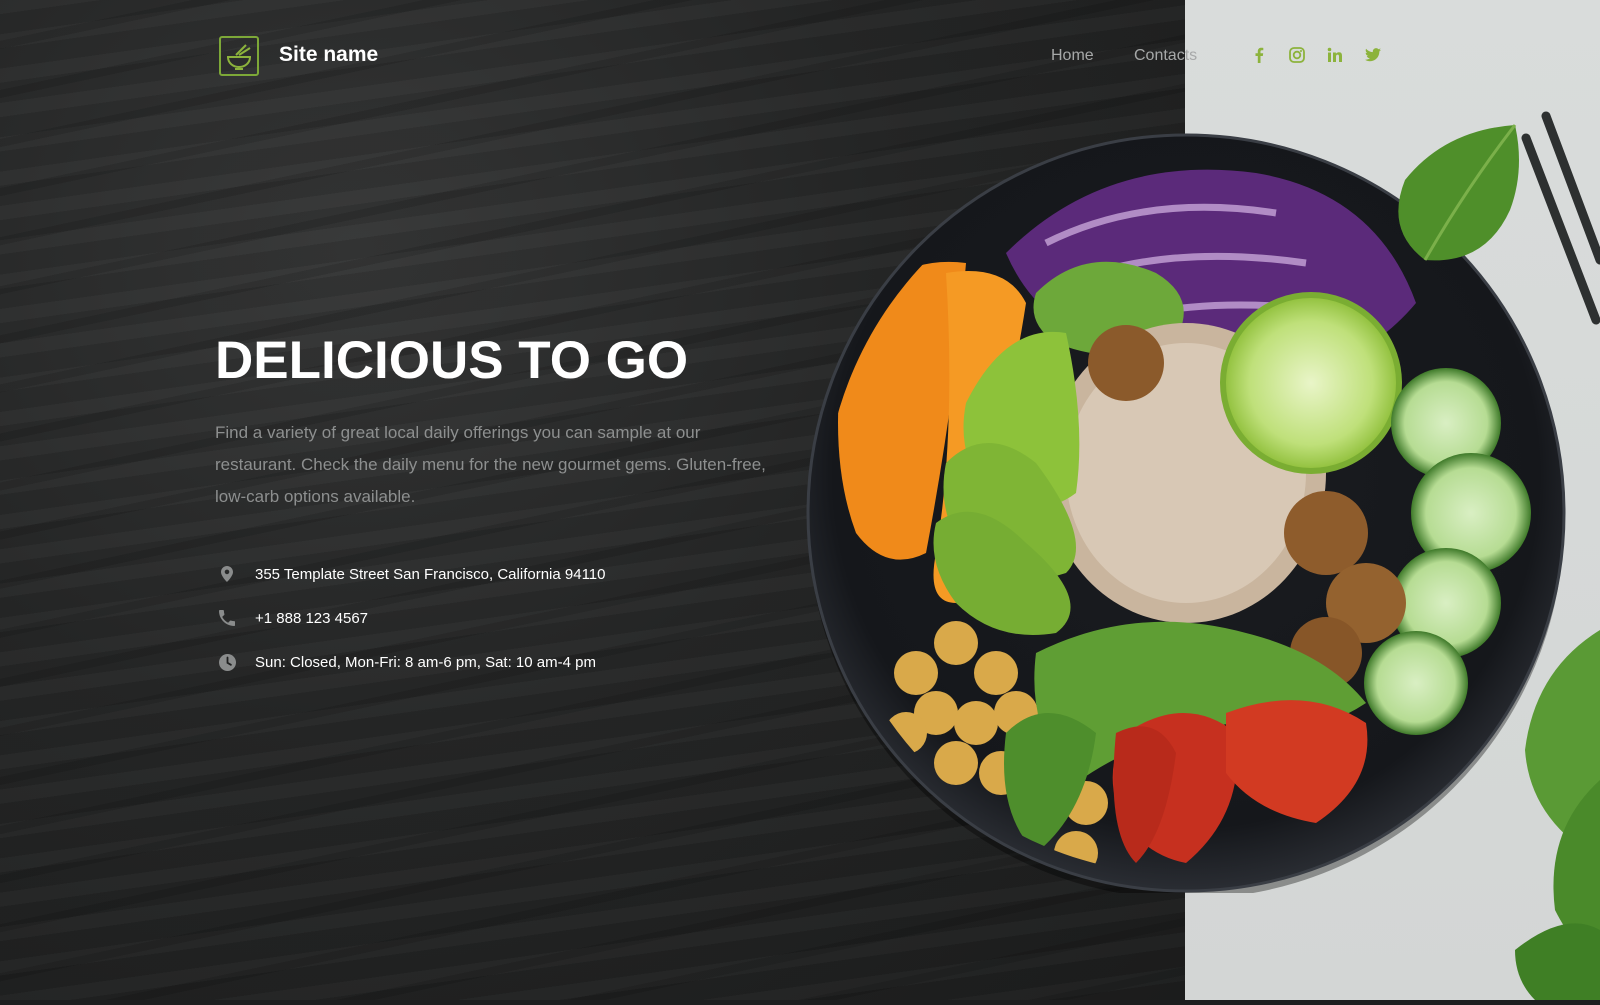 The height and width of the screenshot is (1005, 1600). Describe the element at coordinates (452, 360) in the screenshot. I see `hero-title: DELICIOUS TO GO` at that location.